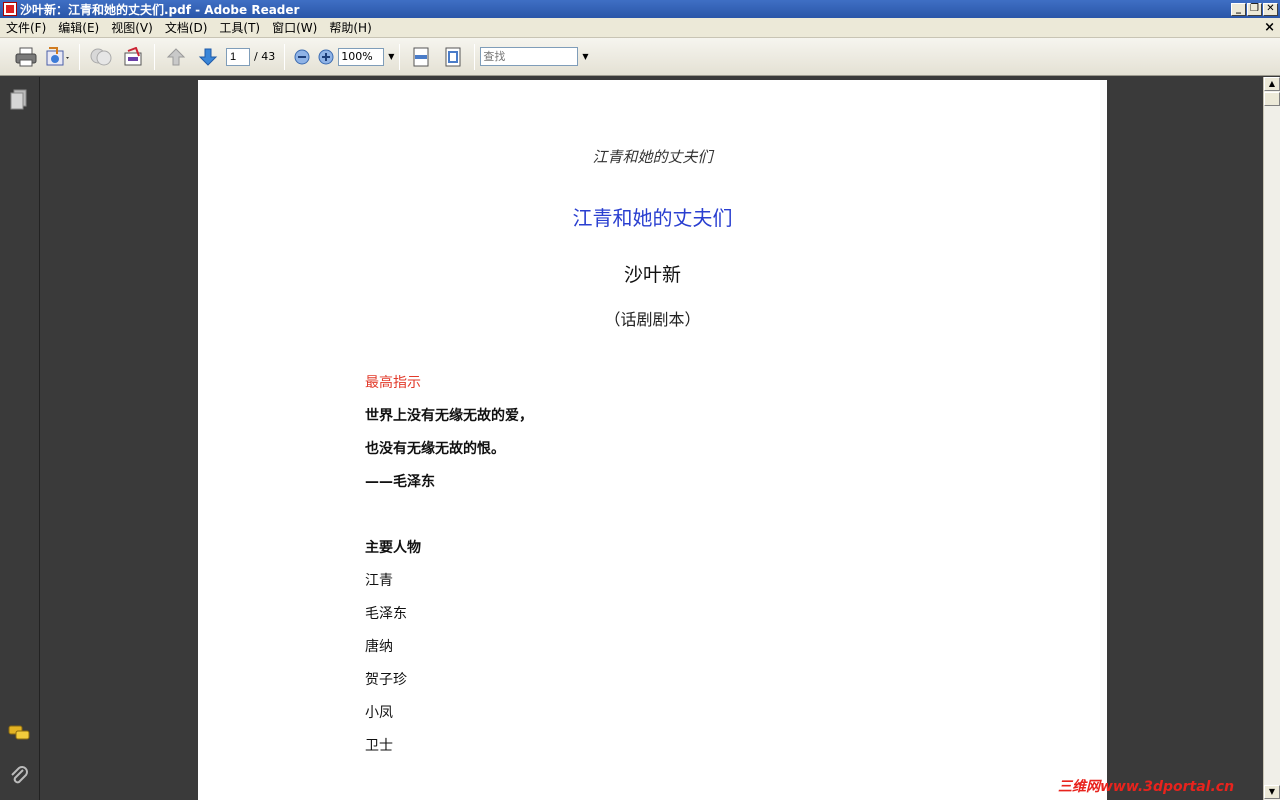 The height and width of the screenshot is (800, 1280). What do you see at coordinates (19, 100) in the screenshot?
I see `pages-icon` at bounding box center [19, 100].